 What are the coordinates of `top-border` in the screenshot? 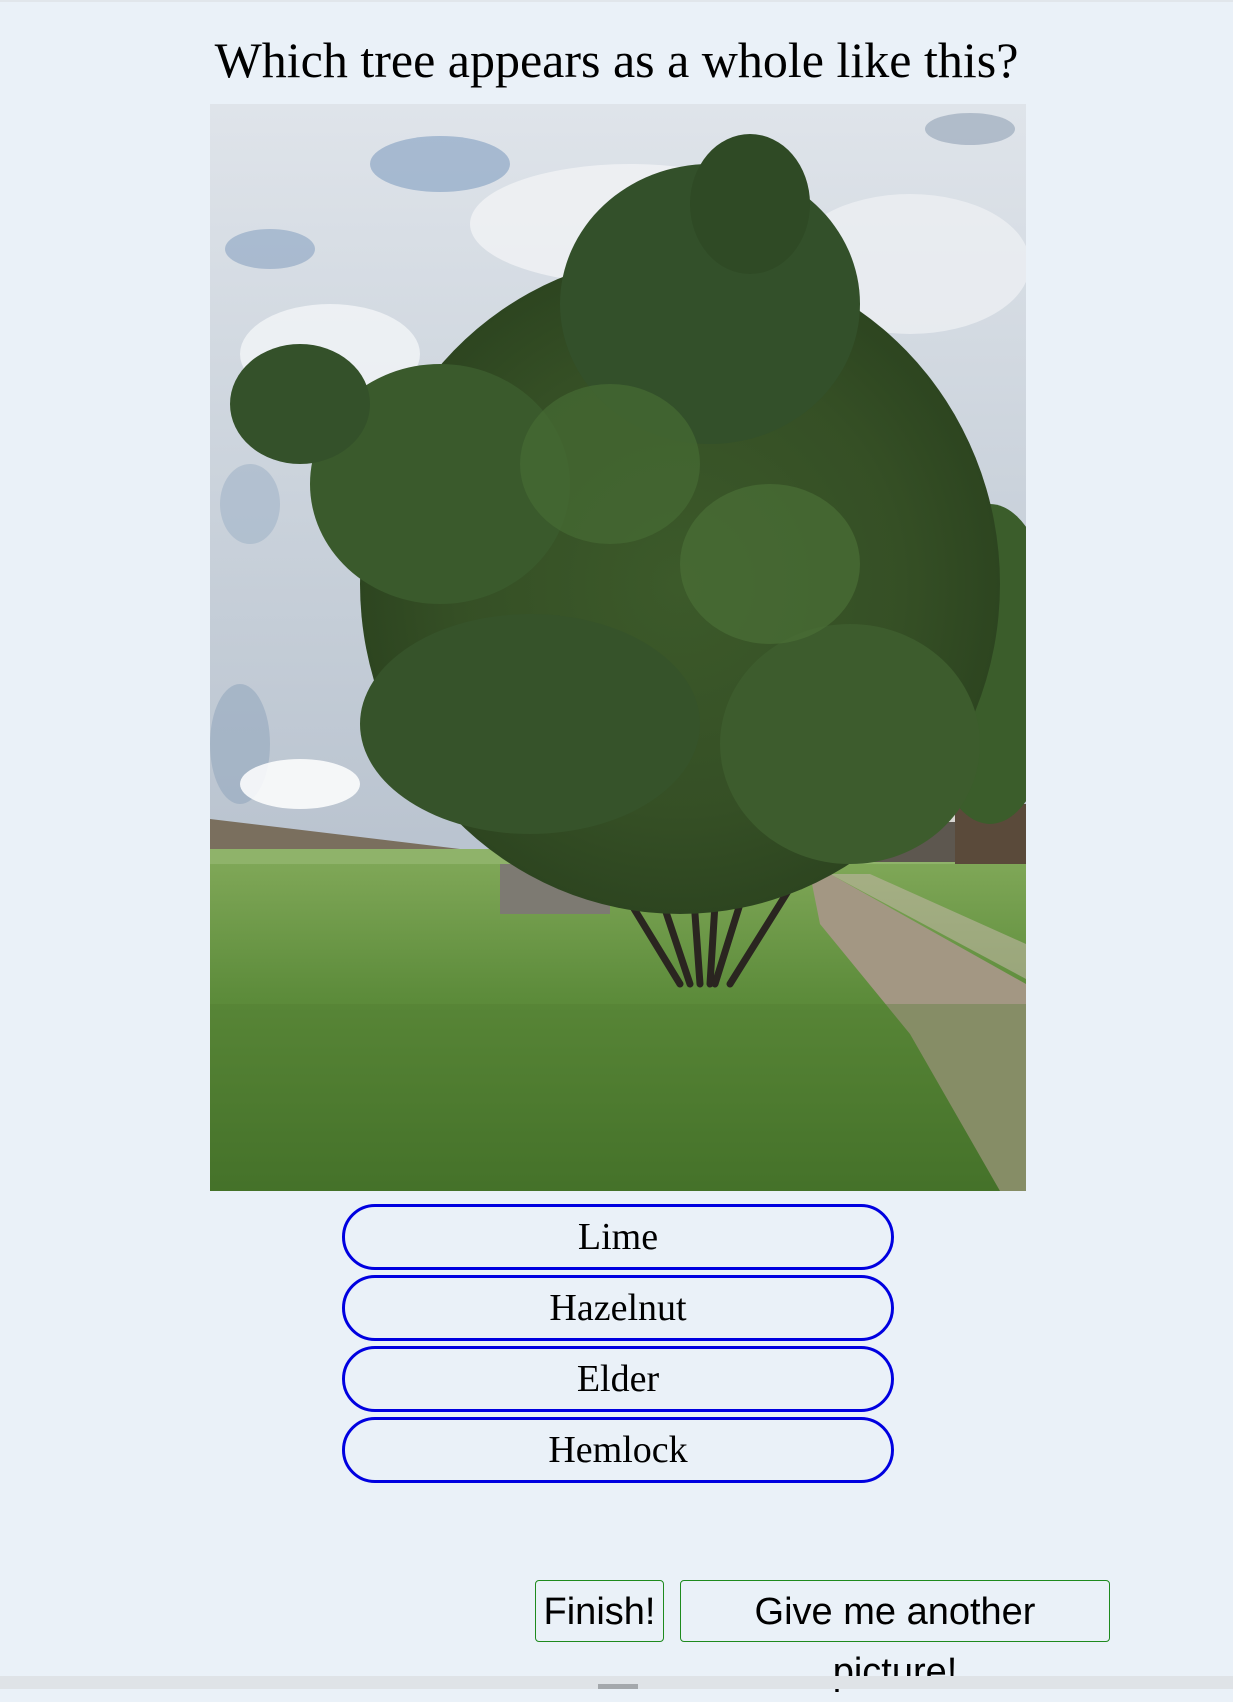 It's located at (616, 1).